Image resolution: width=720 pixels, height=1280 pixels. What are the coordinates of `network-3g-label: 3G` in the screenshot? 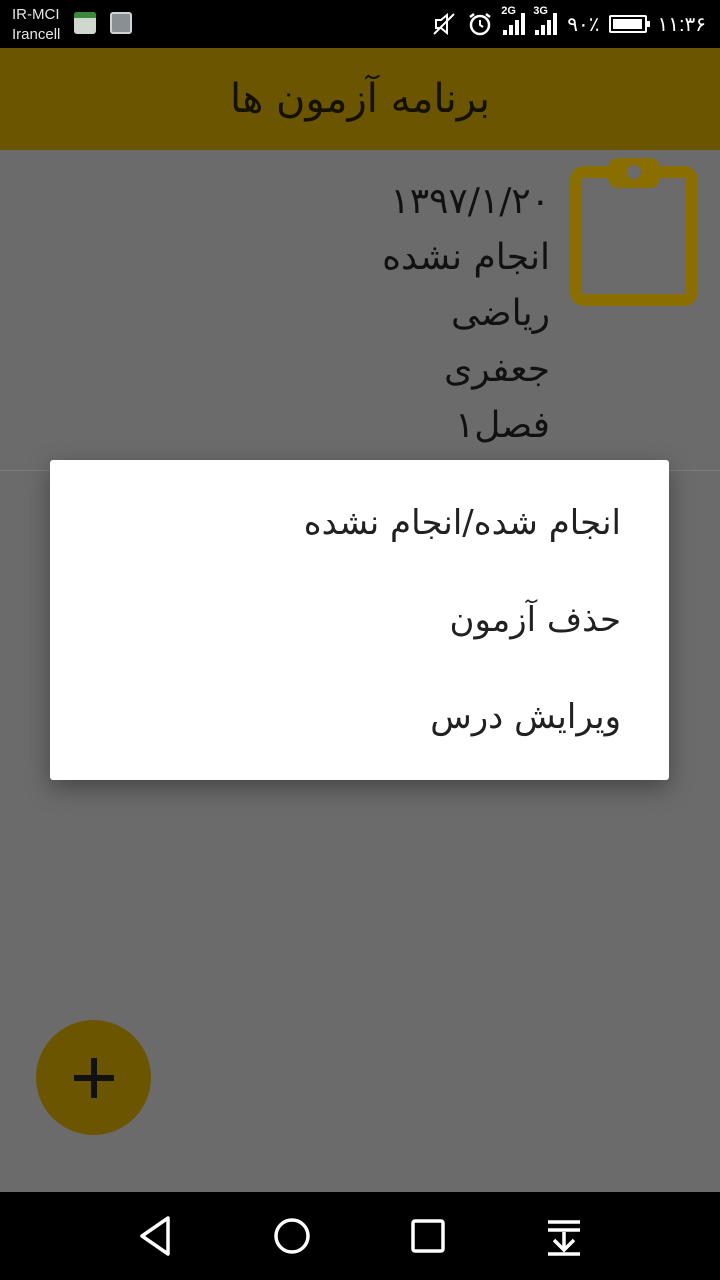 It's located at (540, 11).